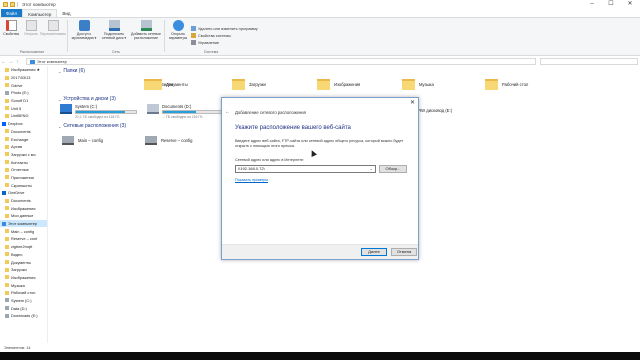 The height and width of the screenshot is (360, 640). What do you see at coordinates (20, 116) in the screenshot?
I see `nav-item-label: Unit5ENG` at bounding box center [20, 116].